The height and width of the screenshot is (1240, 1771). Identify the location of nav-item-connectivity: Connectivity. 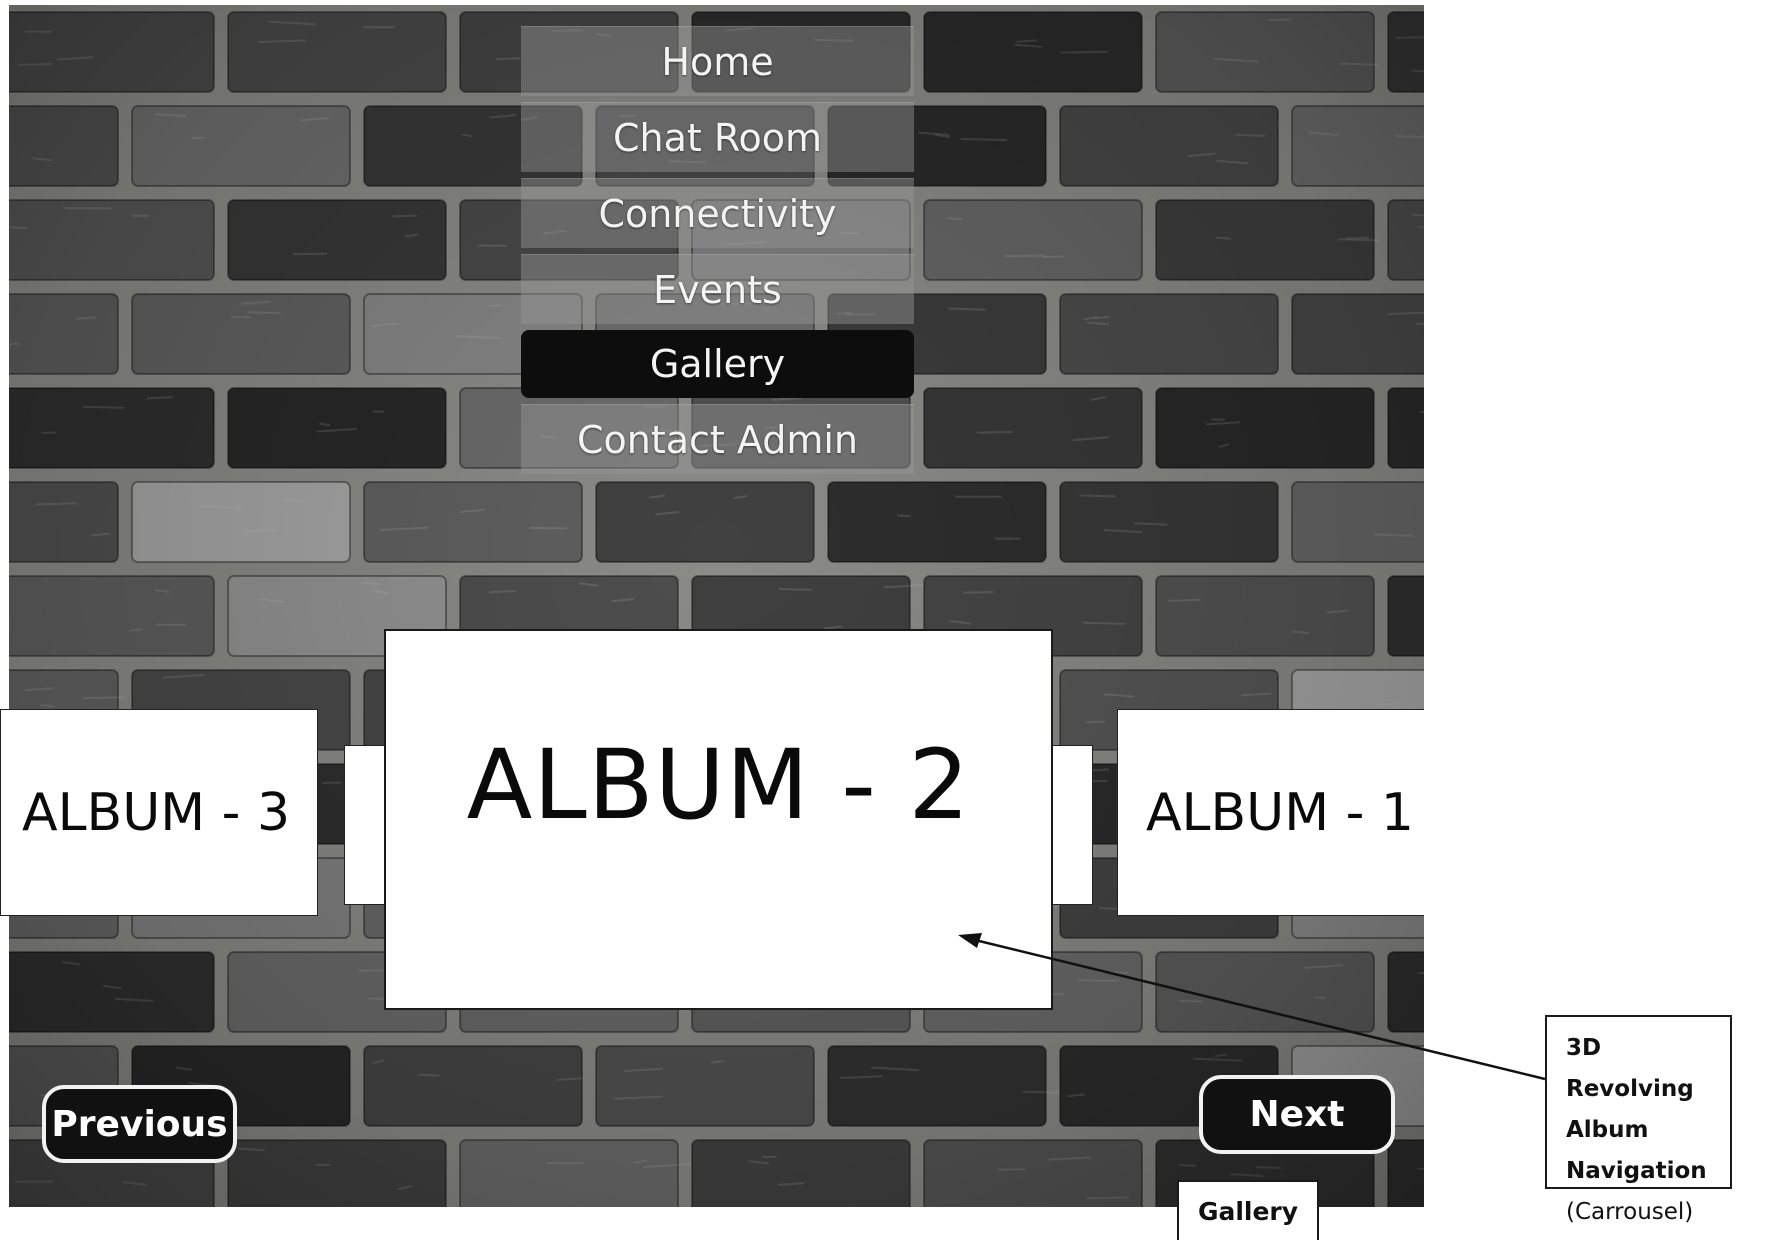
(717, 213).